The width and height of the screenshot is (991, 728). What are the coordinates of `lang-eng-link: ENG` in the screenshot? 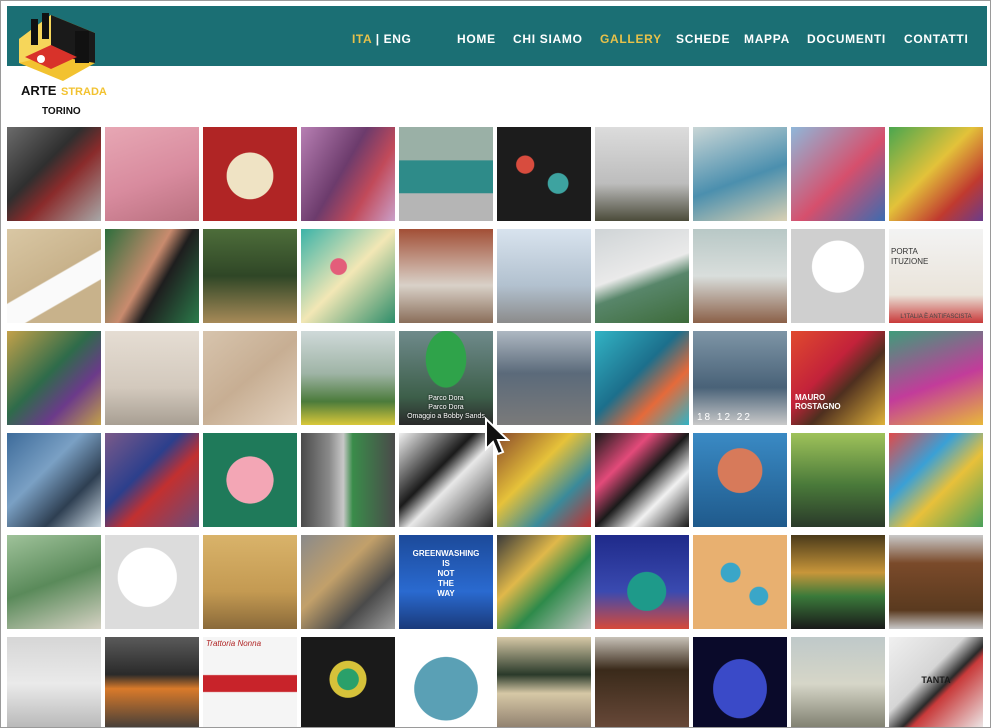 It's located at (398, 39).